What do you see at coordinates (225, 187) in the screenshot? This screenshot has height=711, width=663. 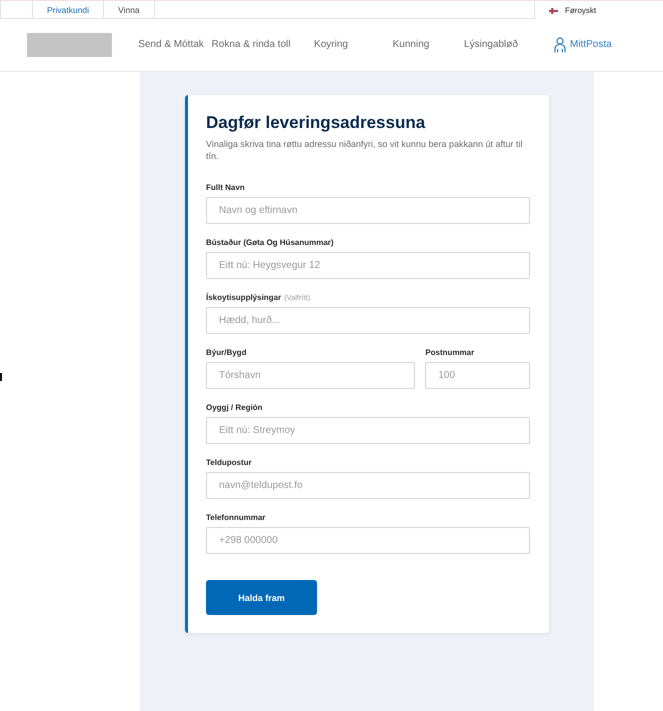 I see `field-label: Fullt Navn` at bounding box center [225, 187].